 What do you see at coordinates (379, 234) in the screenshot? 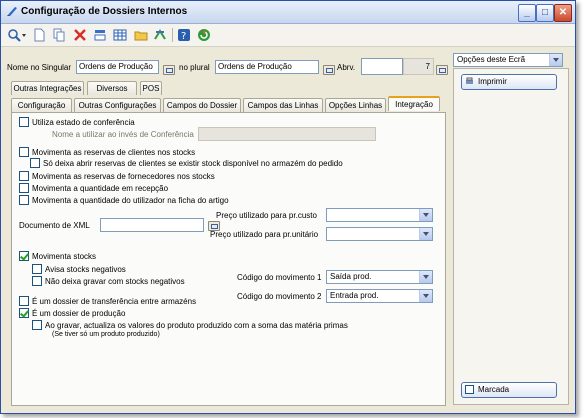
I see `preco-unitario-select` at bounding box center [379, 234].